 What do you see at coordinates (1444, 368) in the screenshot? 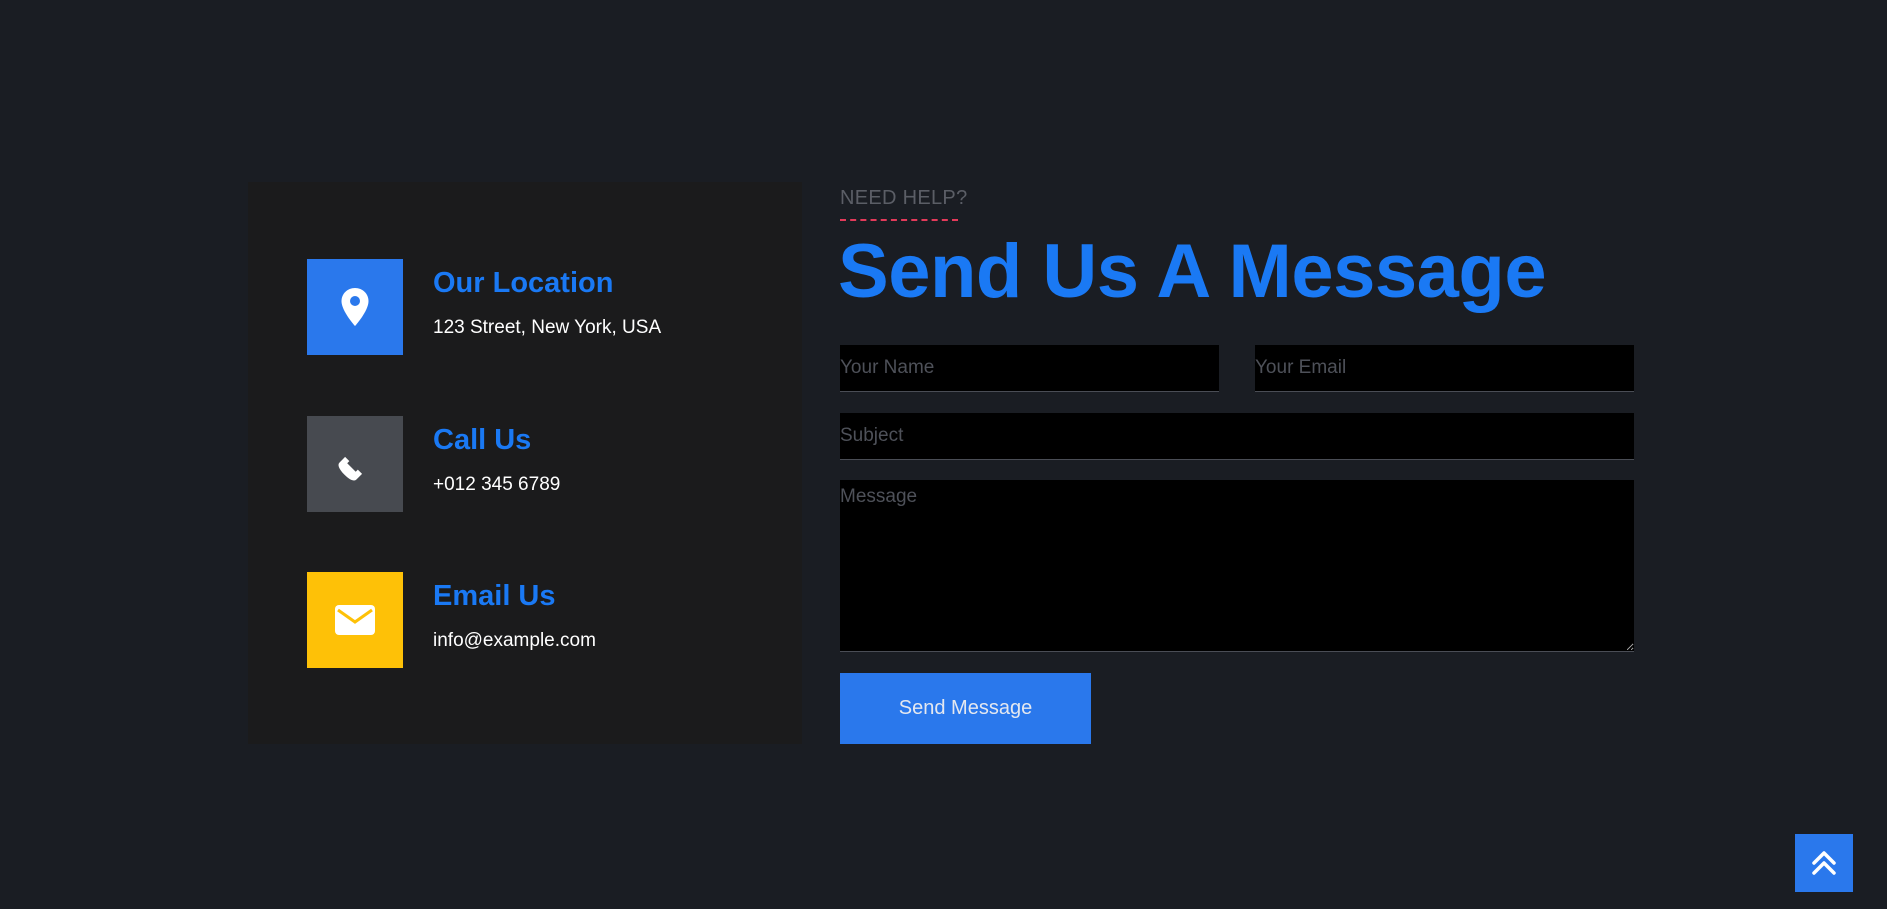
I see `email-input` at bounding box center [1444, 368].